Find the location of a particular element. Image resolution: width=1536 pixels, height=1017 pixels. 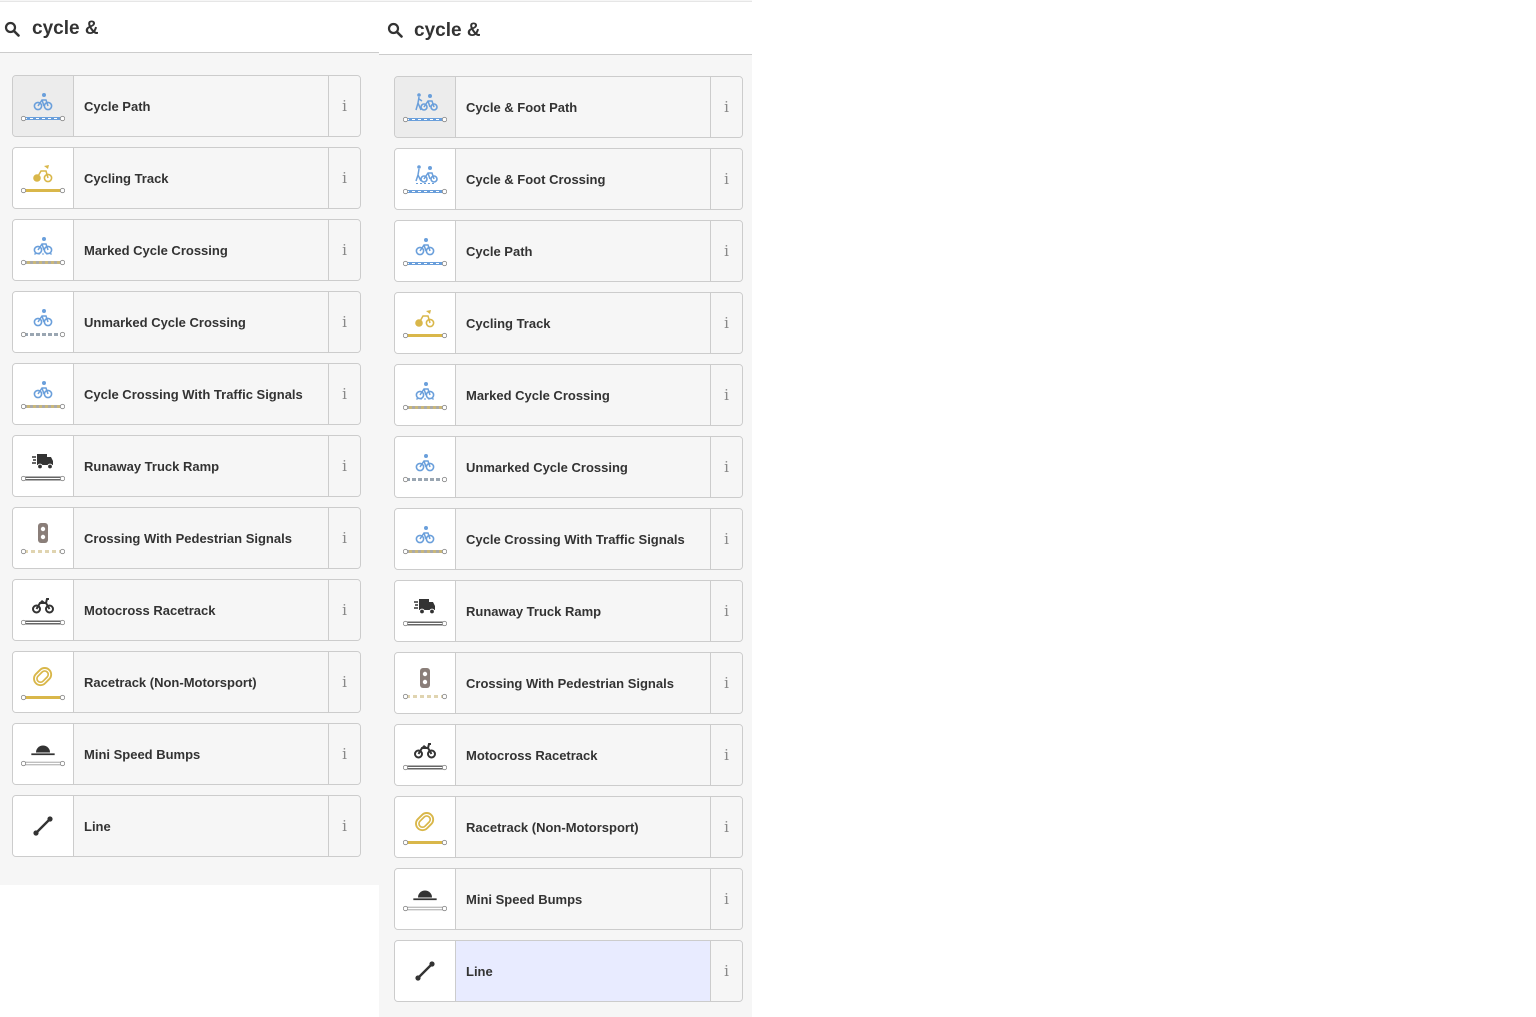

preset-label: Cycle & Foot Path is located at coordinates (522, 107).